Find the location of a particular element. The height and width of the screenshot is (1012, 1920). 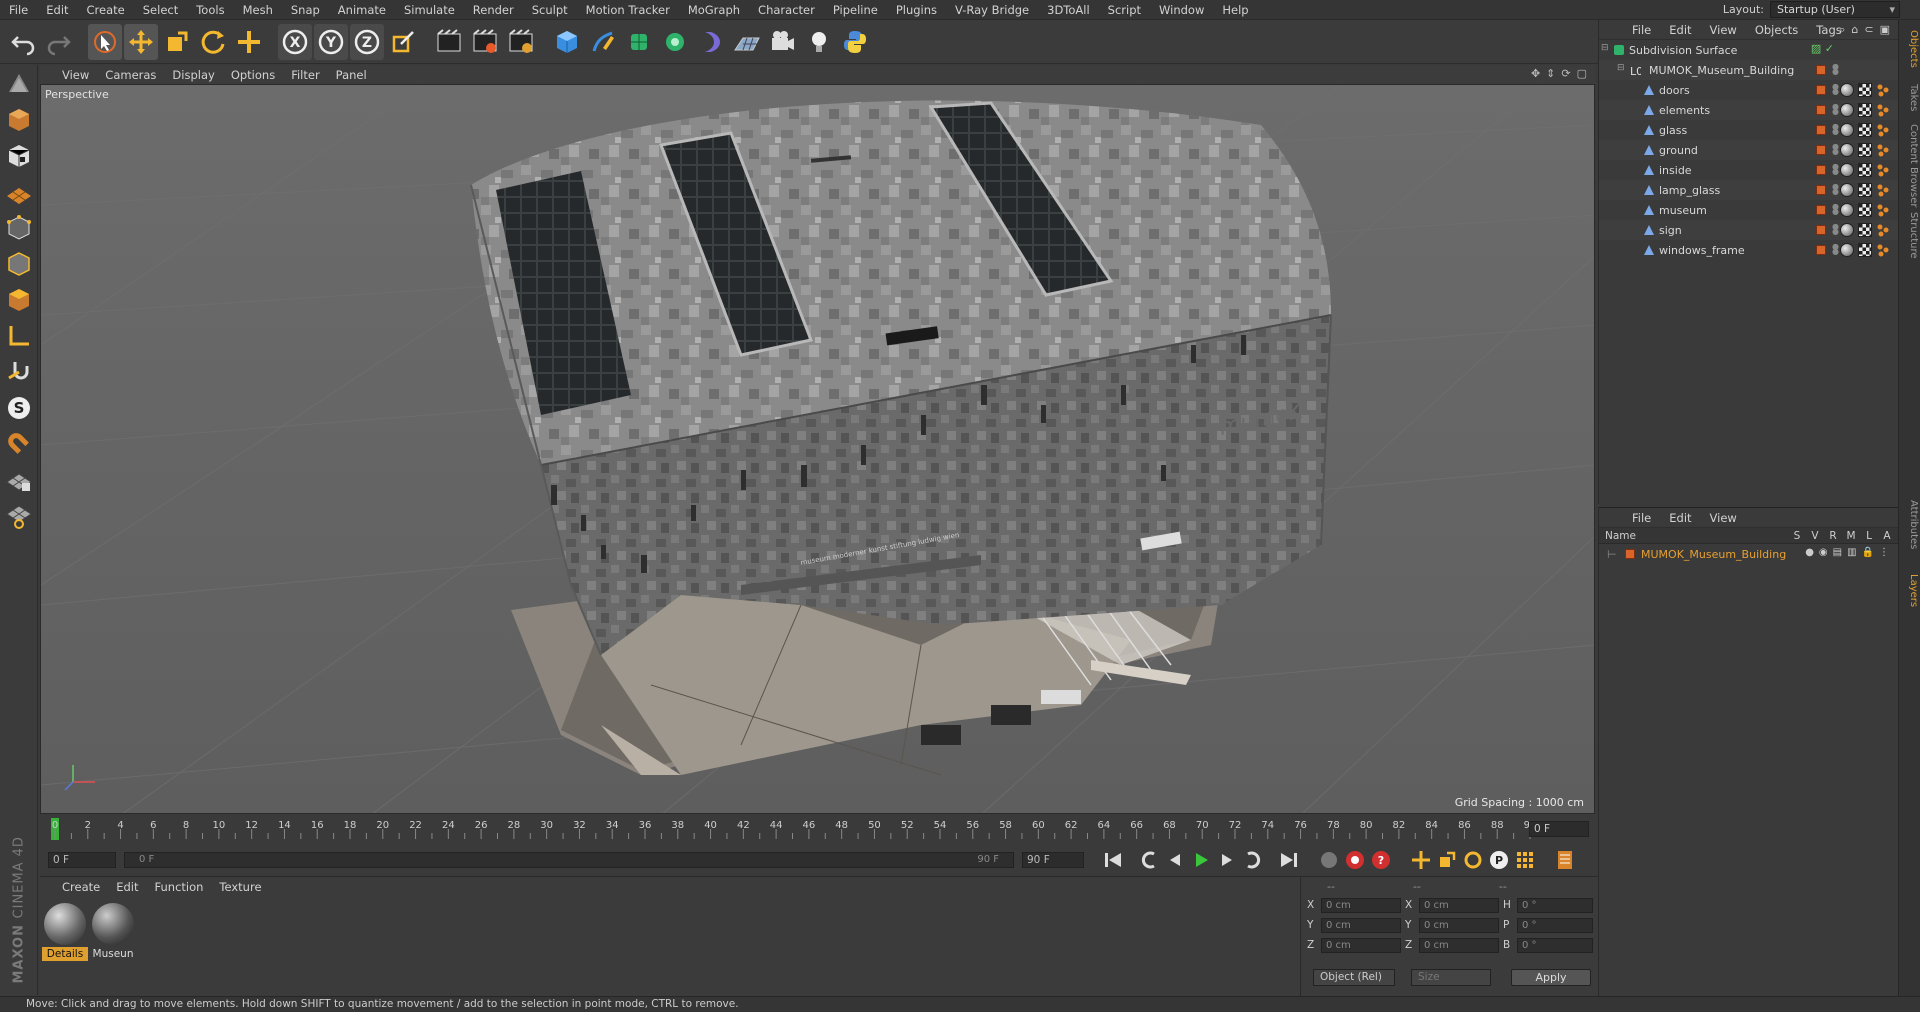

material-menu-create: Create is located at coordinates (81, 887).